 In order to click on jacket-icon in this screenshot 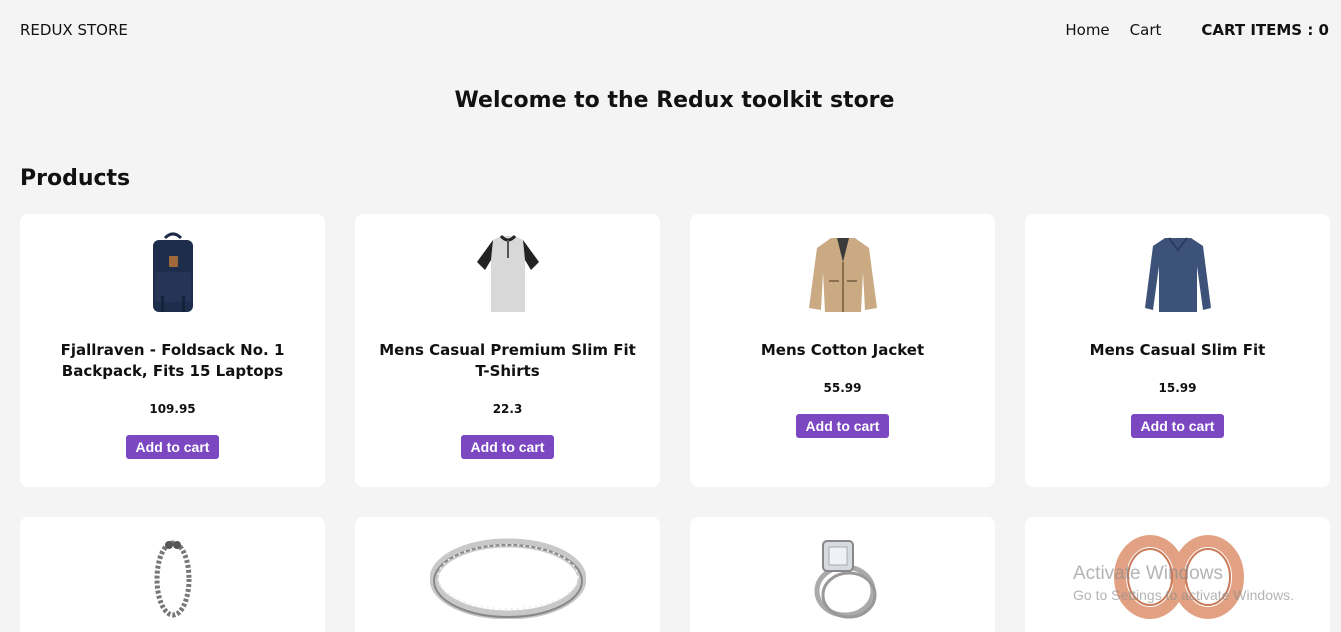, I will do `click(843, 274)`.